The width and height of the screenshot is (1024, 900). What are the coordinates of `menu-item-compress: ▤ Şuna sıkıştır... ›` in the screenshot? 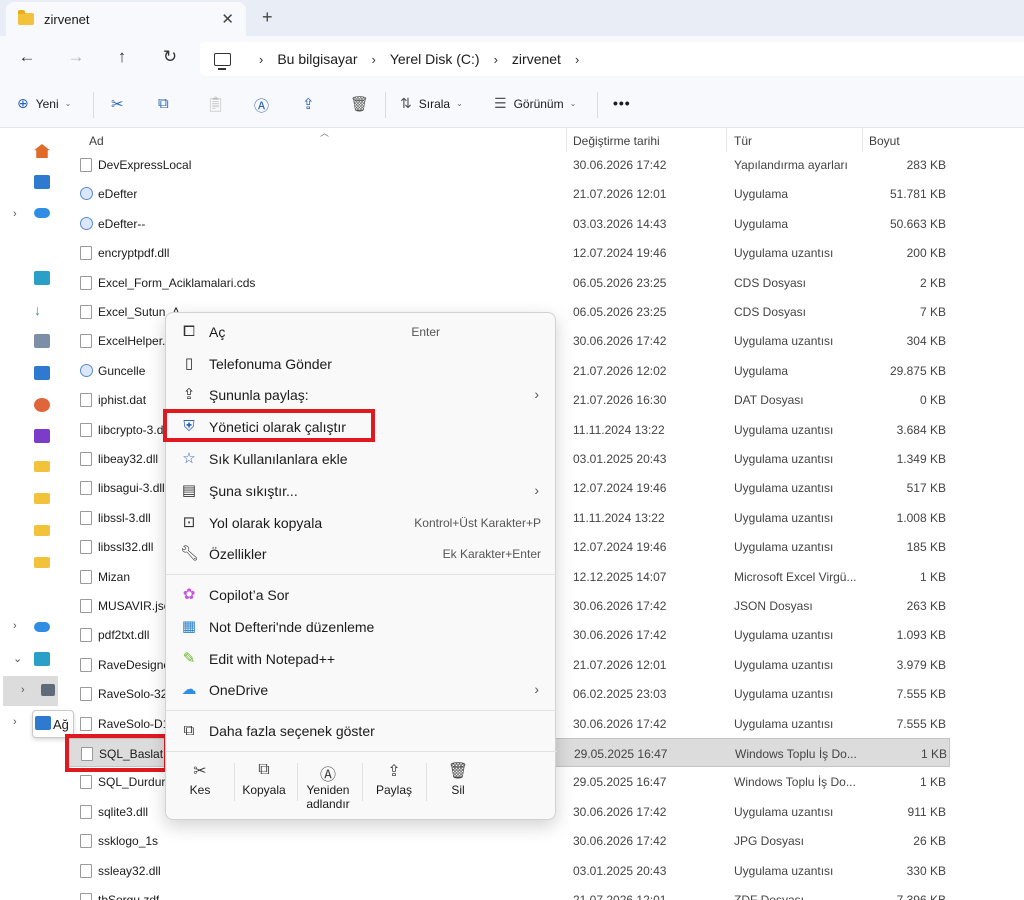 It's located at (361, 491).